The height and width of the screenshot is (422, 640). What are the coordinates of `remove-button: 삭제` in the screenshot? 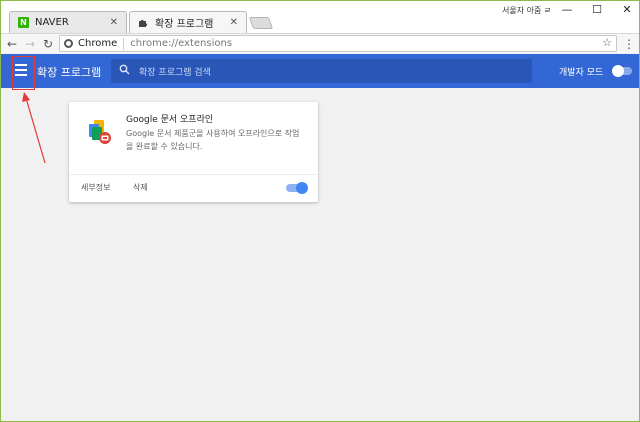 It's located at (140, 187).